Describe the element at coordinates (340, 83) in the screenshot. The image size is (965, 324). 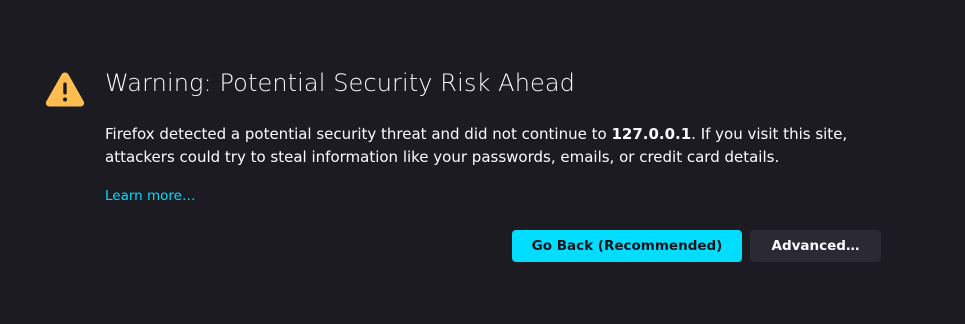
I see `page-title: Warning: Potential Security Risk Ahead` at that location.